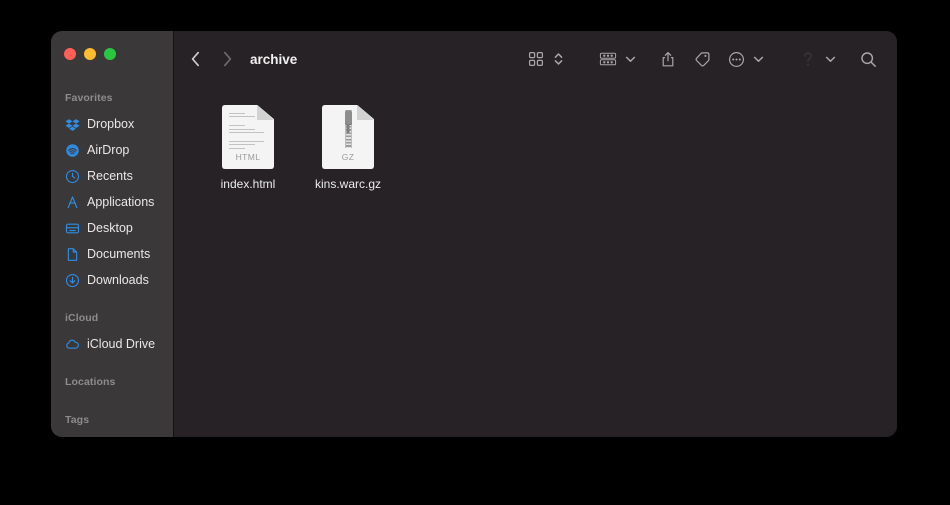 The width and height of the screenshot is (950, 505). Describe the element at coordinates (90, 382) in the screenshot. I see `sidebar-section-locations: Locations` at that location.